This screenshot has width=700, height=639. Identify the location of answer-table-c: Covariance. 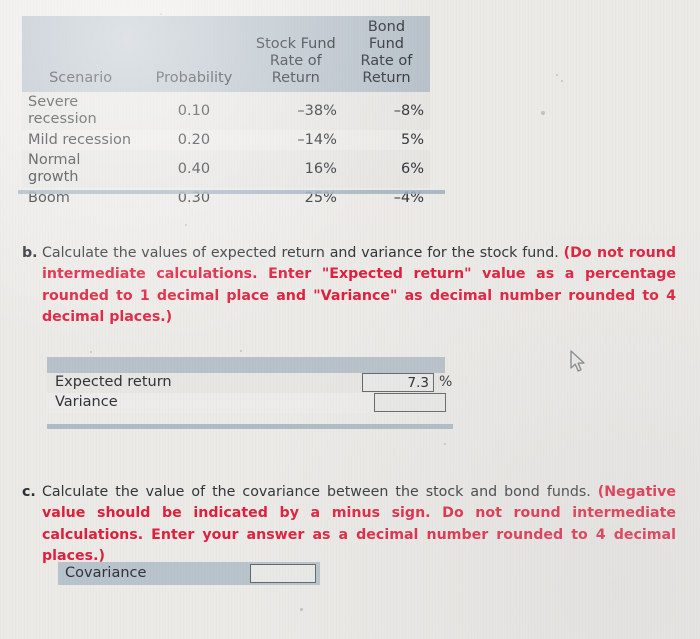
(189, 573).